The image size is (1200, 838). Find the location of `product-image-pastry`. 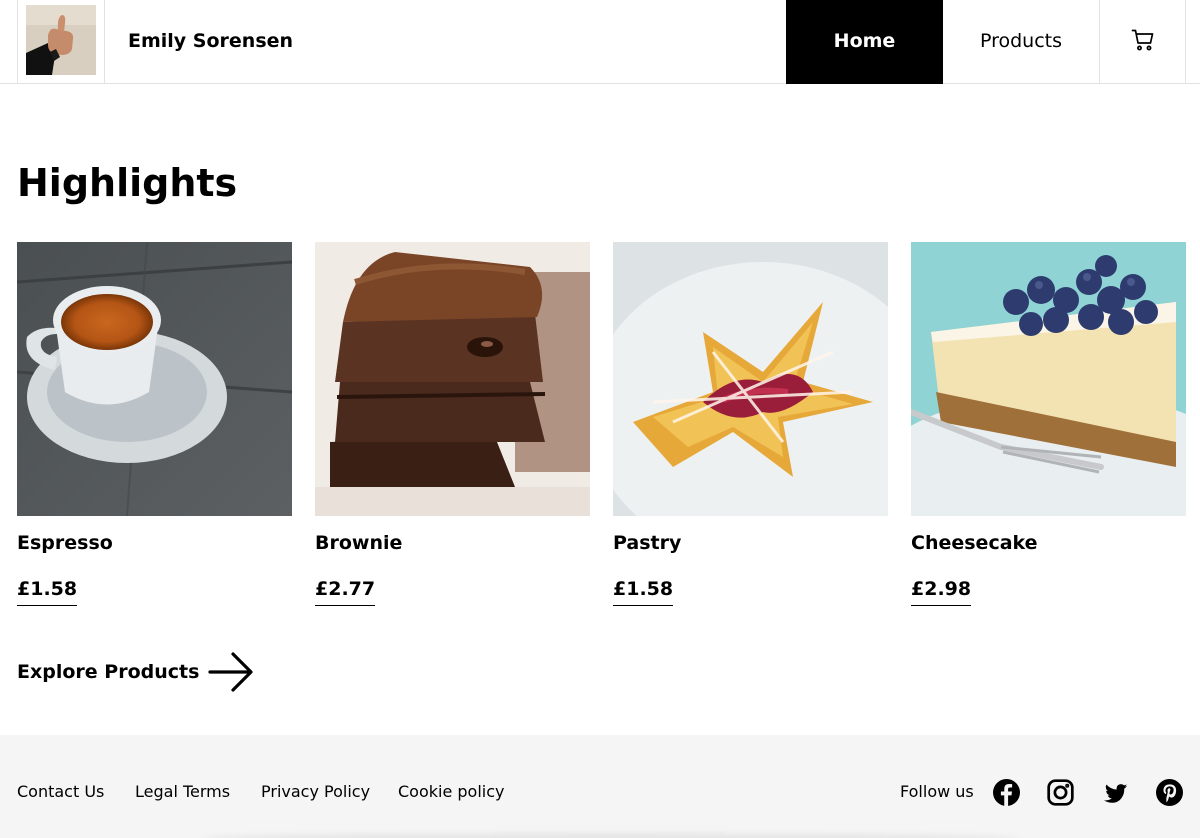

product-image-pastry is located at coordinates (750, 379).